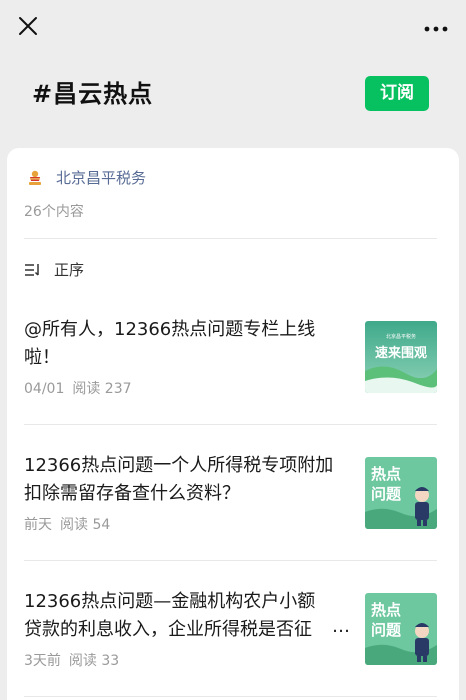  Describe the element at coordinates (85, 525) in the screenshot. I see `article-reads: 阅读 54` at that location.